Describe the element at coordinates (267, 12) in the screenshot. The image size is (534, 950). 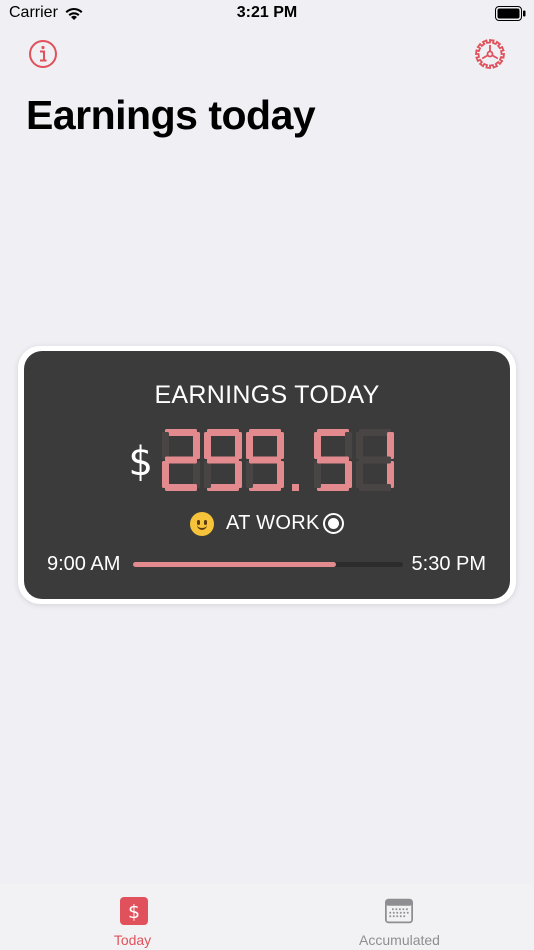
I see `status-clock: 3:21 PM` at that location.